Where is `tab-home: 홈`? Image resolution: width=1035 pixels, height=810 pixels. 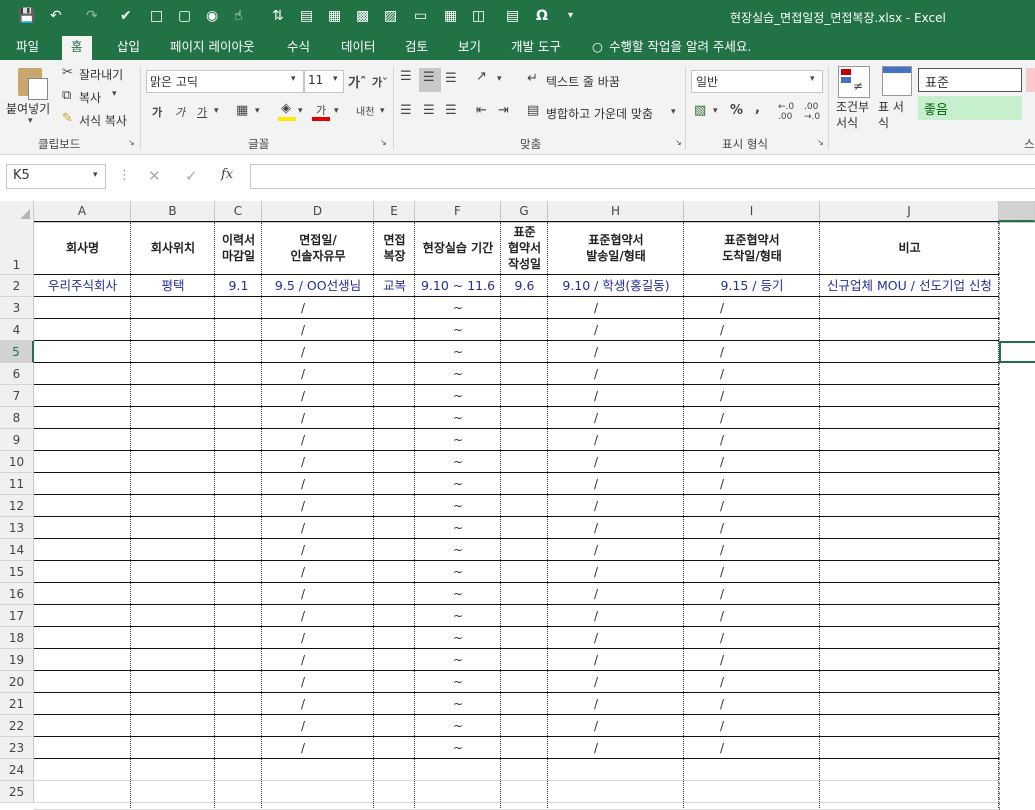
tab-home: 홈 is located at coordinates (77, 48).